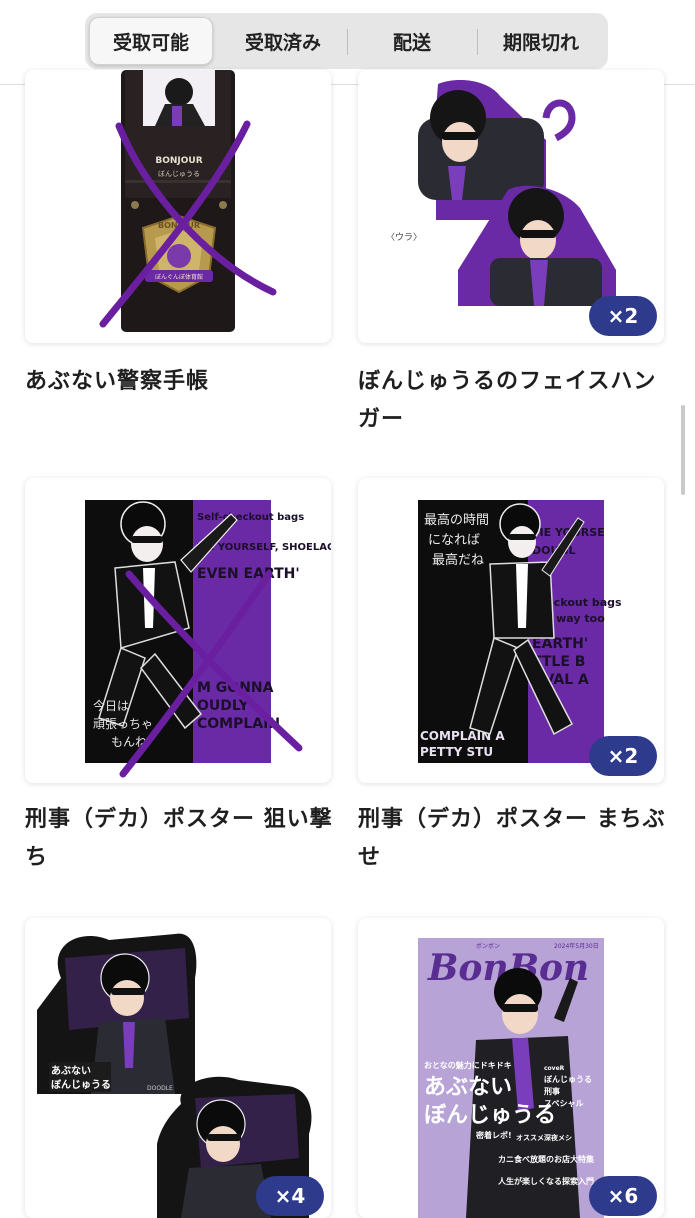 The width and height of the screenshot is (695, 1218). Describe the element at coordinates (264, 547) in the screenshot. I see `poster-bg-text: TIE YOURSELF, SHOELACE.` at that location.